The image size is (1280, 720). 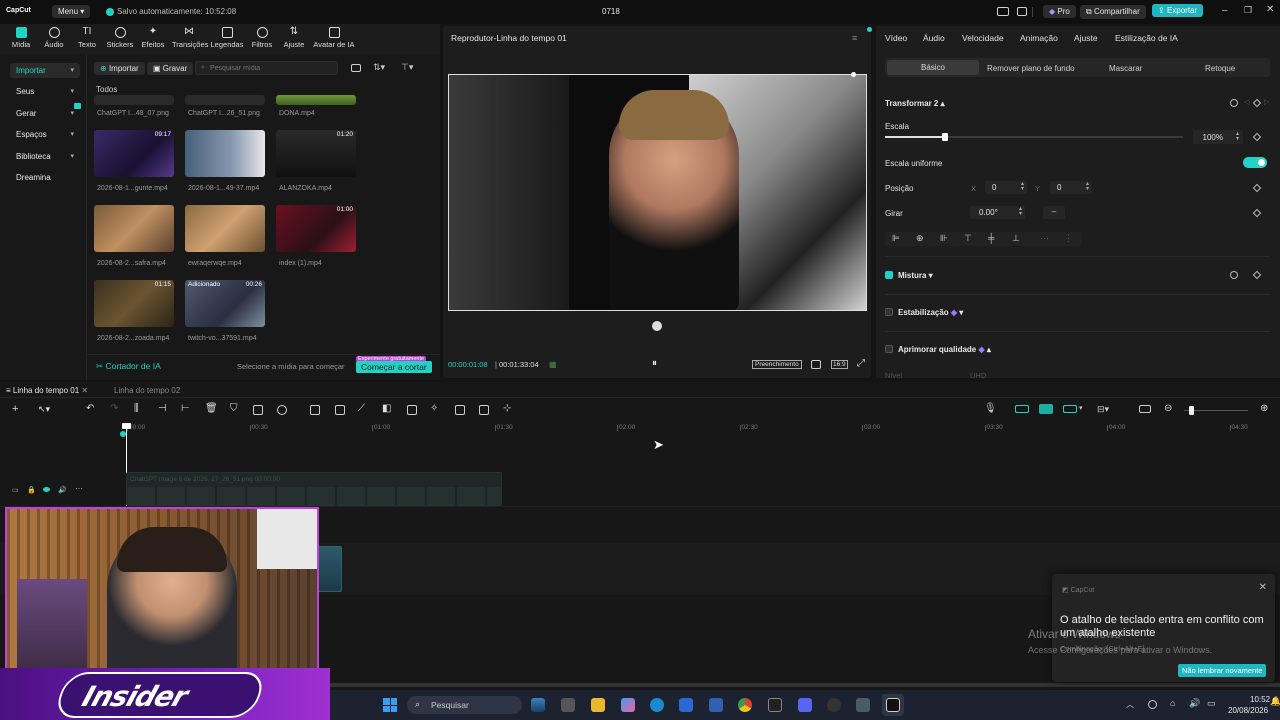 What do you see at coordinates (657, 705) in the screenshot?
I see `taskbar-app-edge` at bounding box center [657, 705].